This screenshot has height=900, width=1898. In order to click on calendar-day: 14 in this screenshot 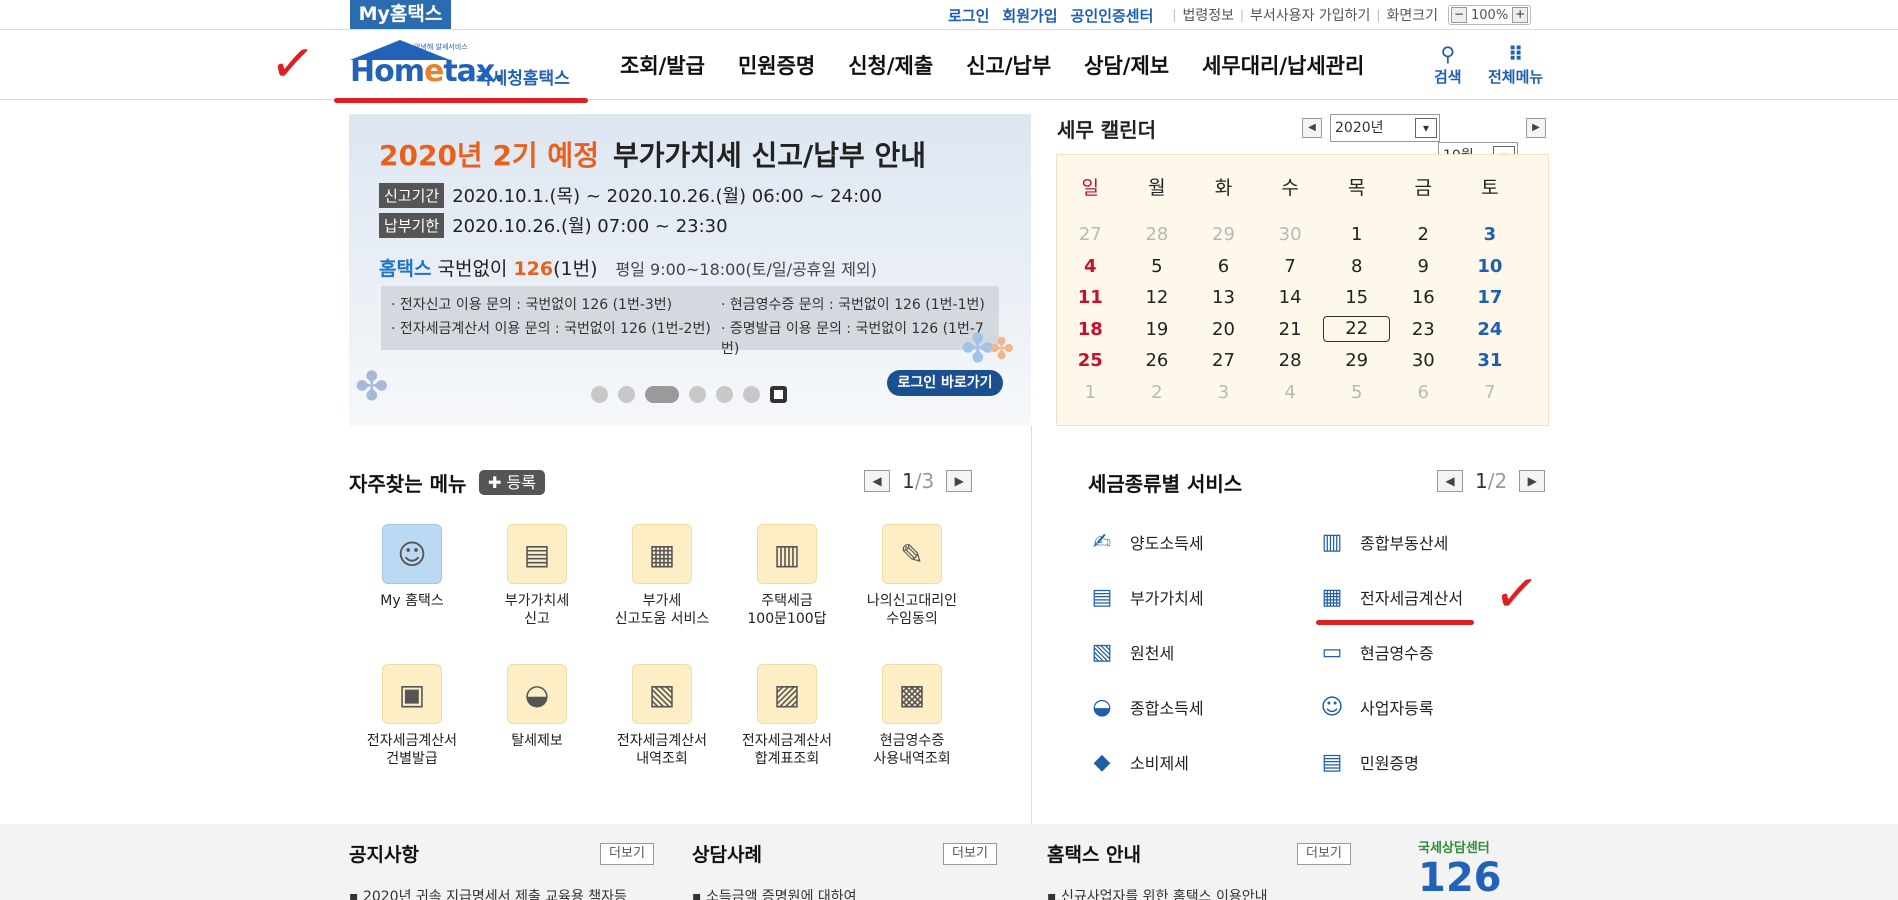, I will do `click(1290, 297)`.